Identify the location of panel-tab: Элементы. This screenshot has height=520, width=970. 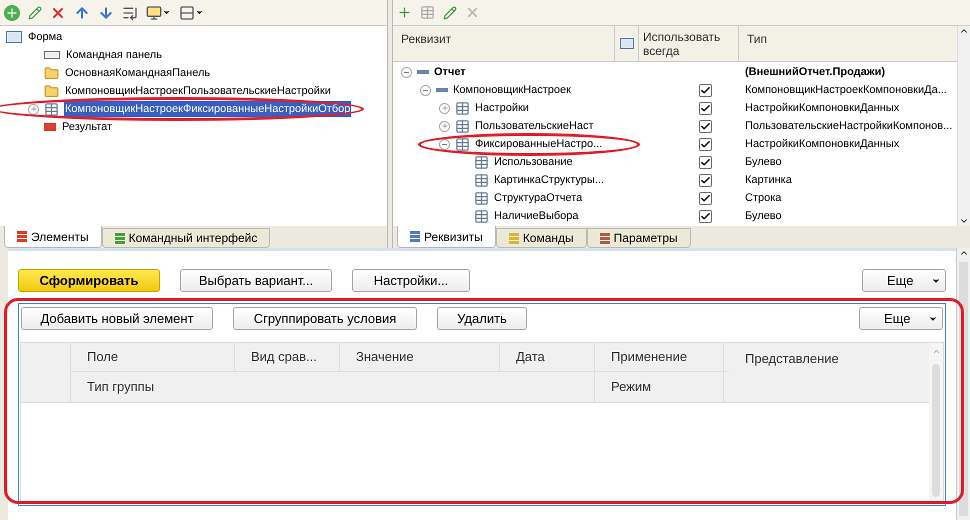
(53, 237).